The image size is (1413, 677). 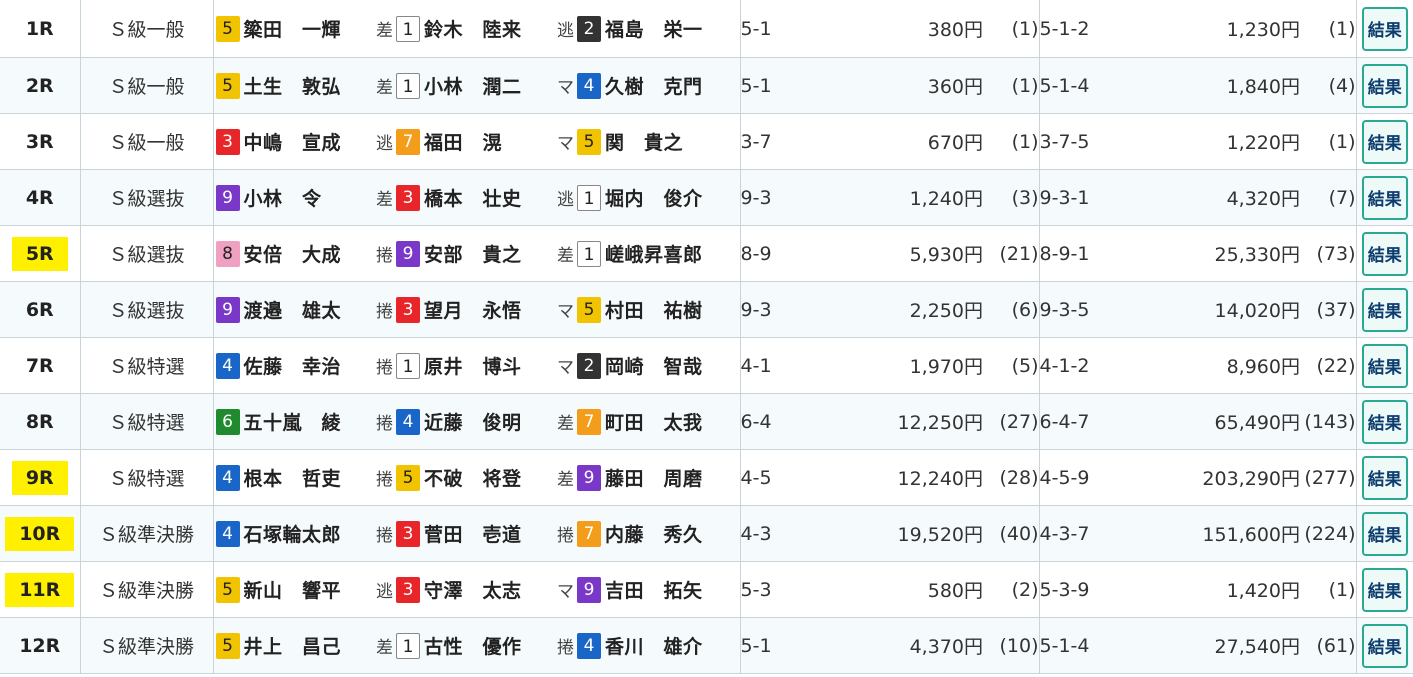 I want to click on first-place-cell: 4 佐藤 幸治 捲, so click(x=303, y=365).